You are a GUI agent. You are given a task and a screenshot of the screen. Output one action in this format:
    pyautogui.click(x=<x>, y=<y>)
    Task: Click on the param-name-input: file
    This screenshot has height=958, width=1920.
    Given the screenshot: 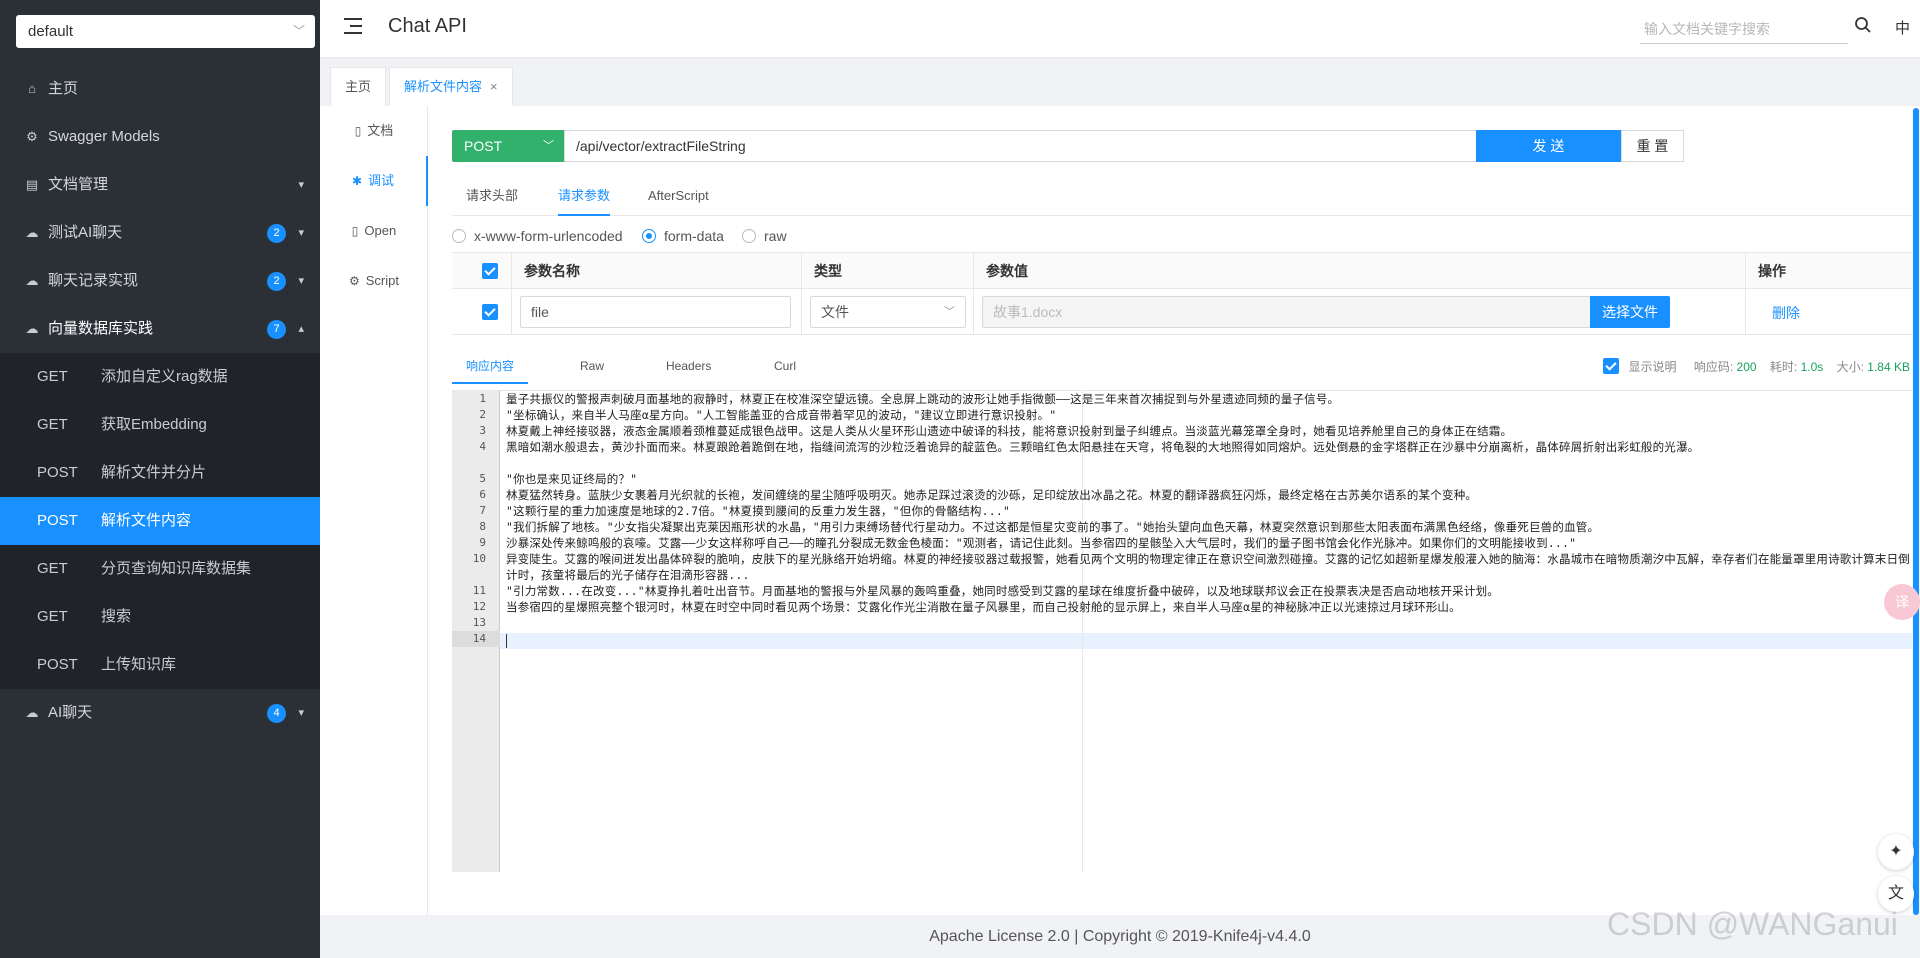 What is the action you would take?
    pyautogui.click(x=655, y=312)
    